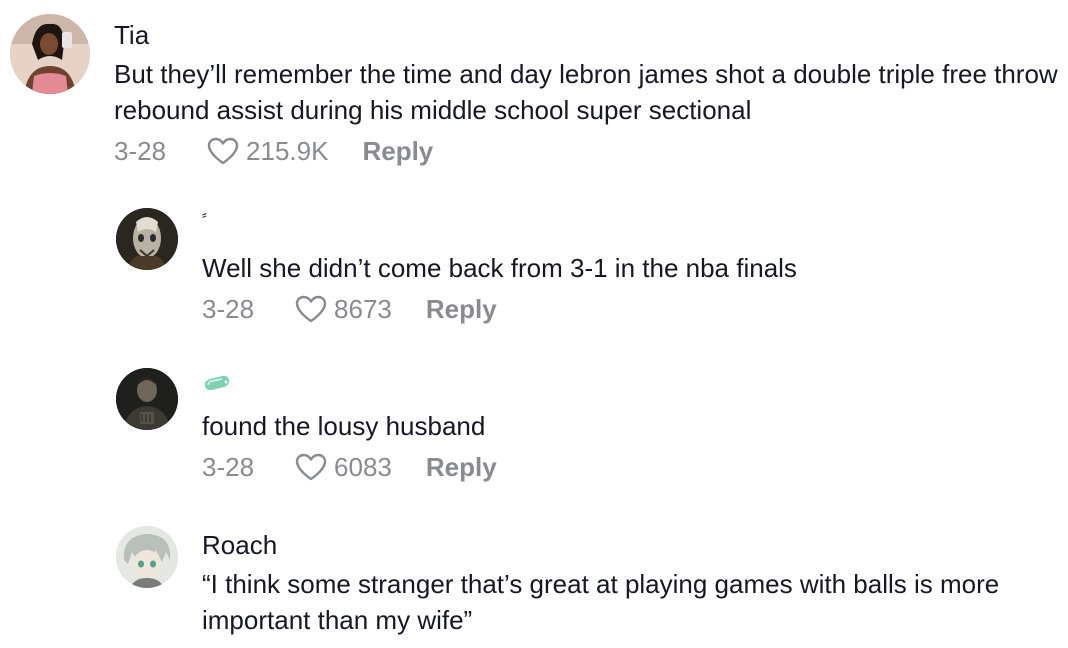 The height and width of the screenshot is (648, 1068). I want to click on like-button: 6083, so click(343, 467).